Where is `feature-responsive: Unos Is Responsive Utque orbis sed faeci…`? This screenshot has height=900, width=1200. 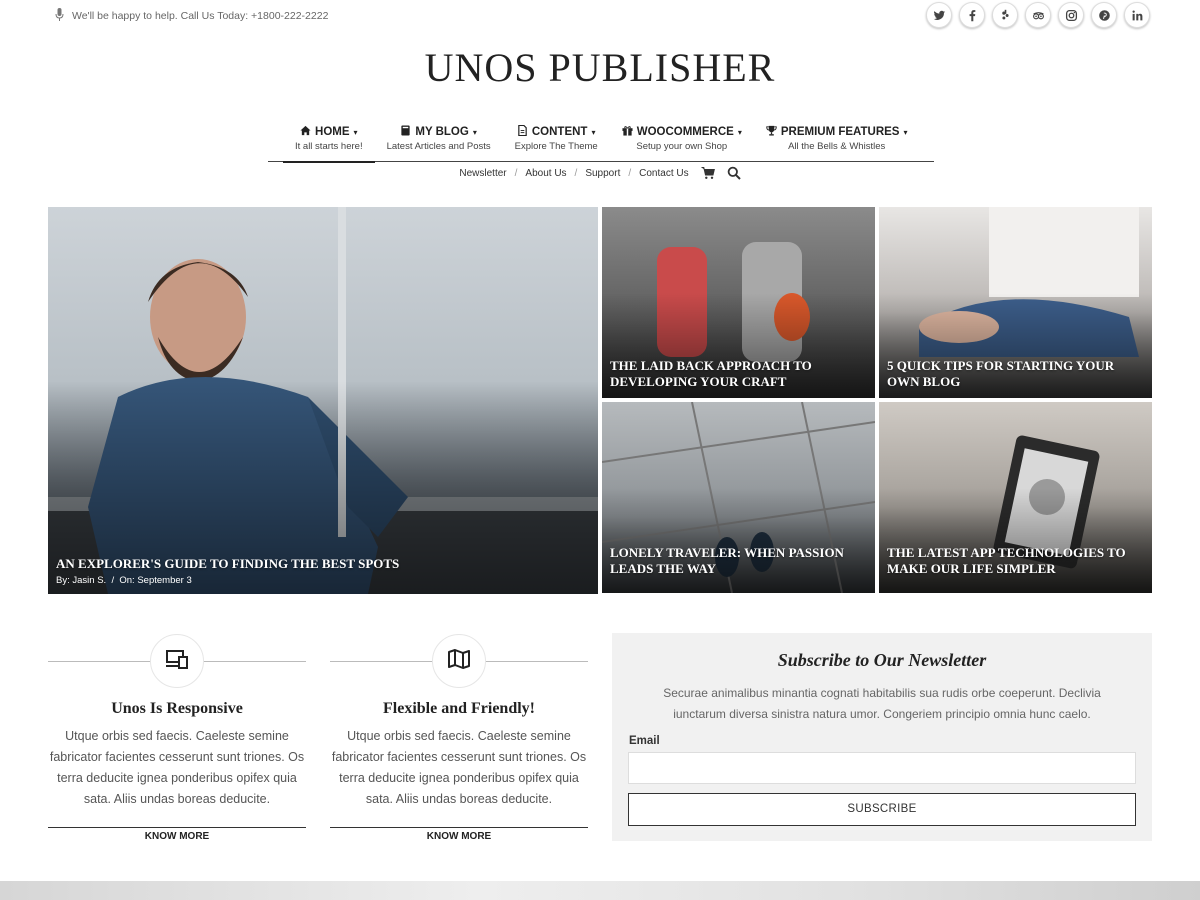
feature-responsive: Unos Is Responsive Utque orbis sed faeci… is located at coordinates (177, 738).